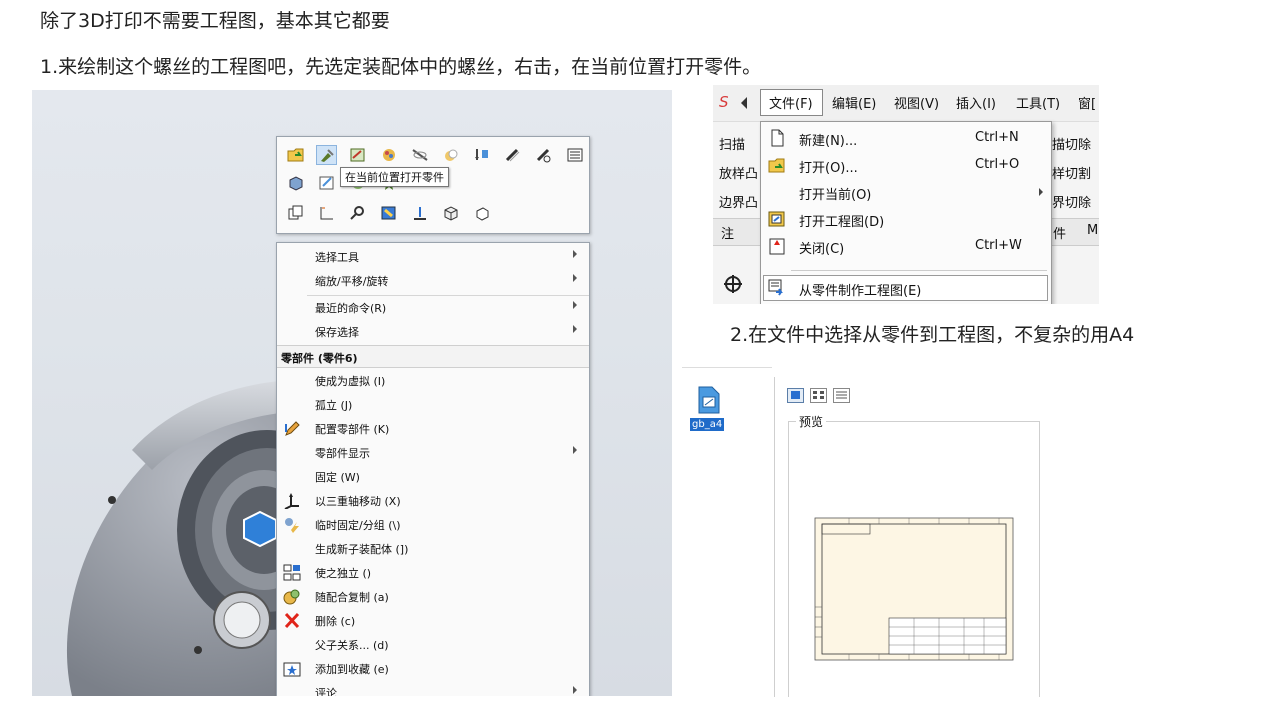 Image resolution: width=1280 pixels, height=720 pixels. Describe the element at coordinates (744, 103) in the screenshot. I see `menu-back-arrow-icon` at that location.